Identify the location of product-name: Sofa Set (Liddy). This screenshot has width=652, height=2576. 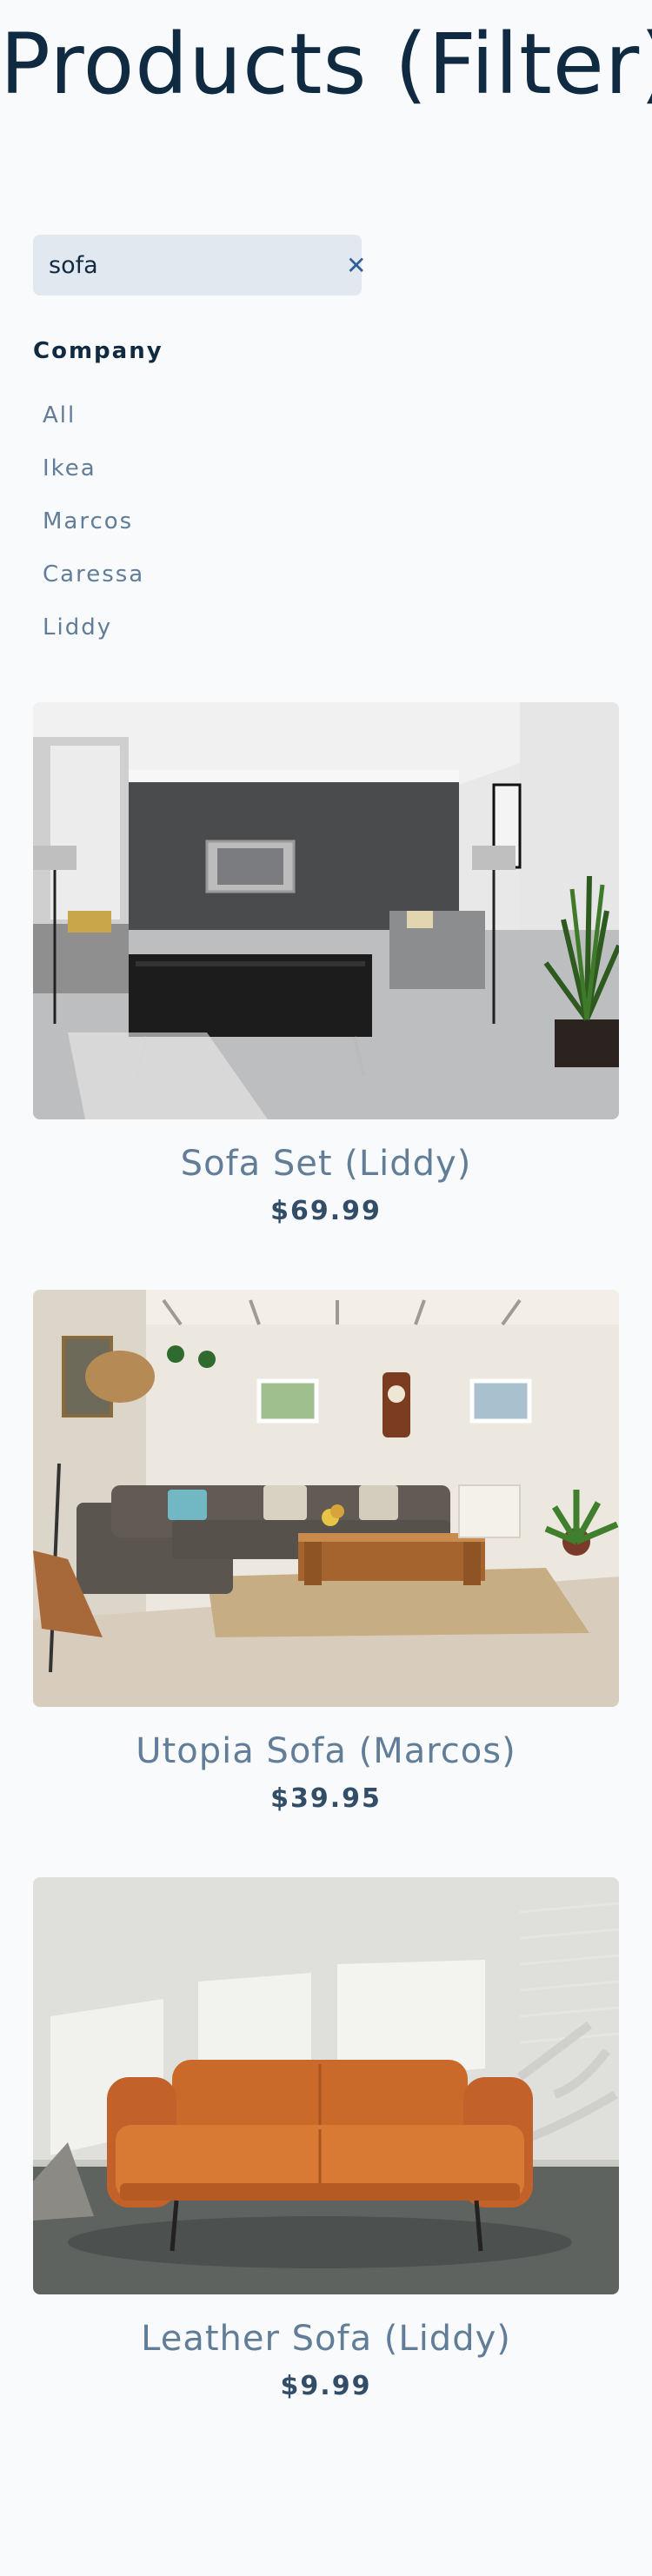
(326, 1164).